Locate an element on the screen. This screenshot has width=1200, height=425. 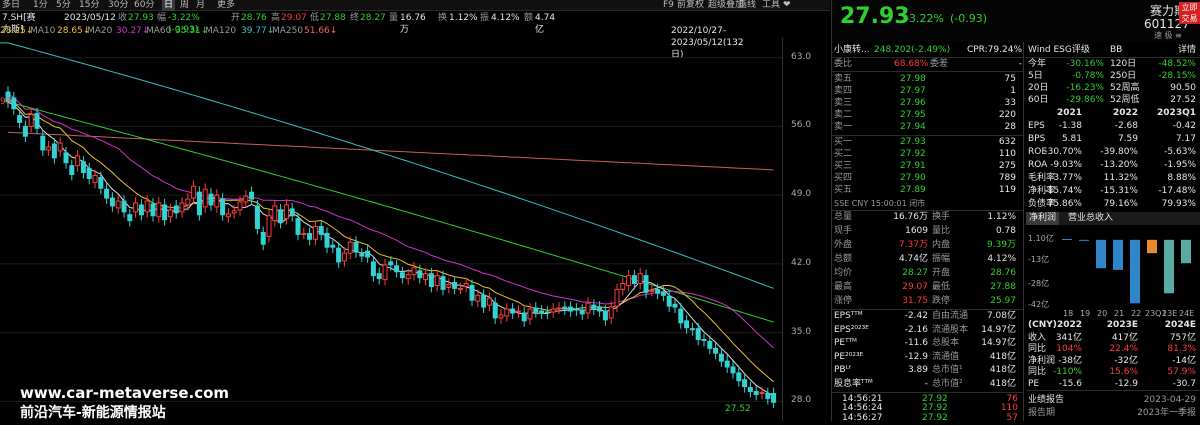
toolbar-item-5: ❤ is located at coordinates (787, 5).